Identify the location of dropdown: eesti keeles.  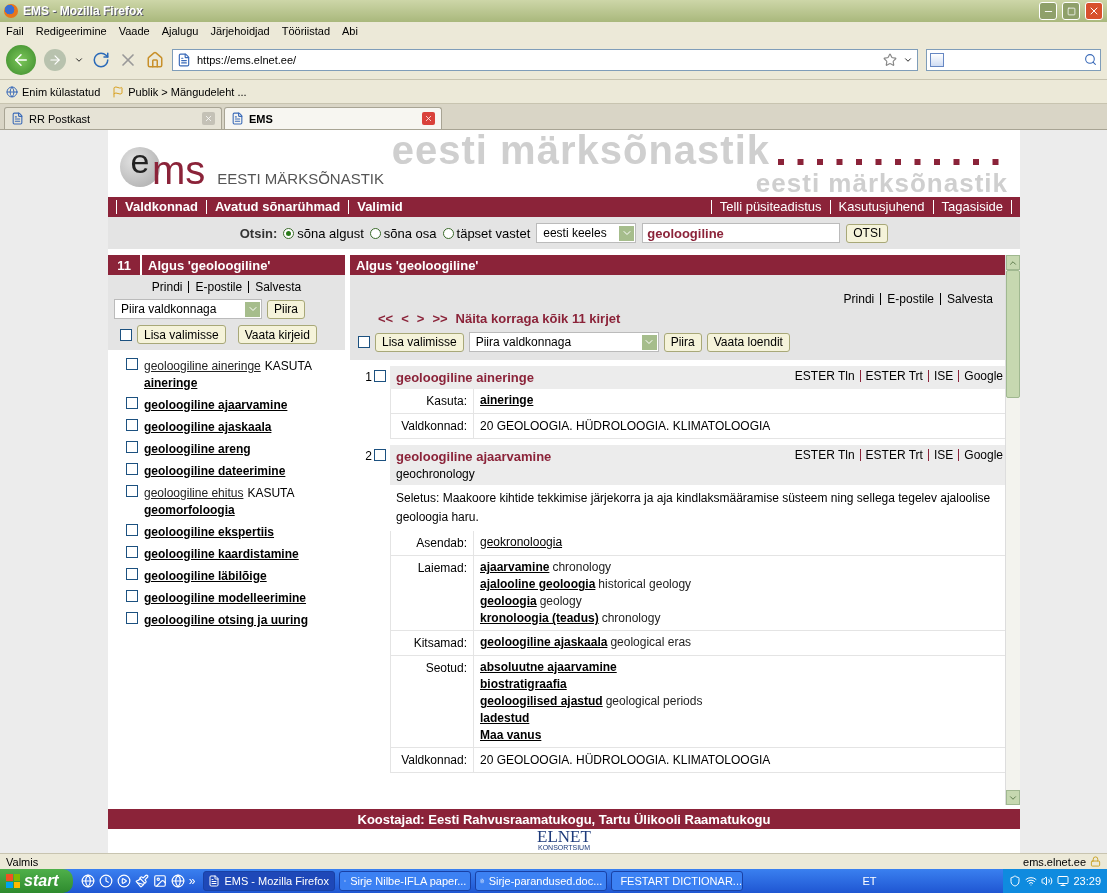
(586, 233).